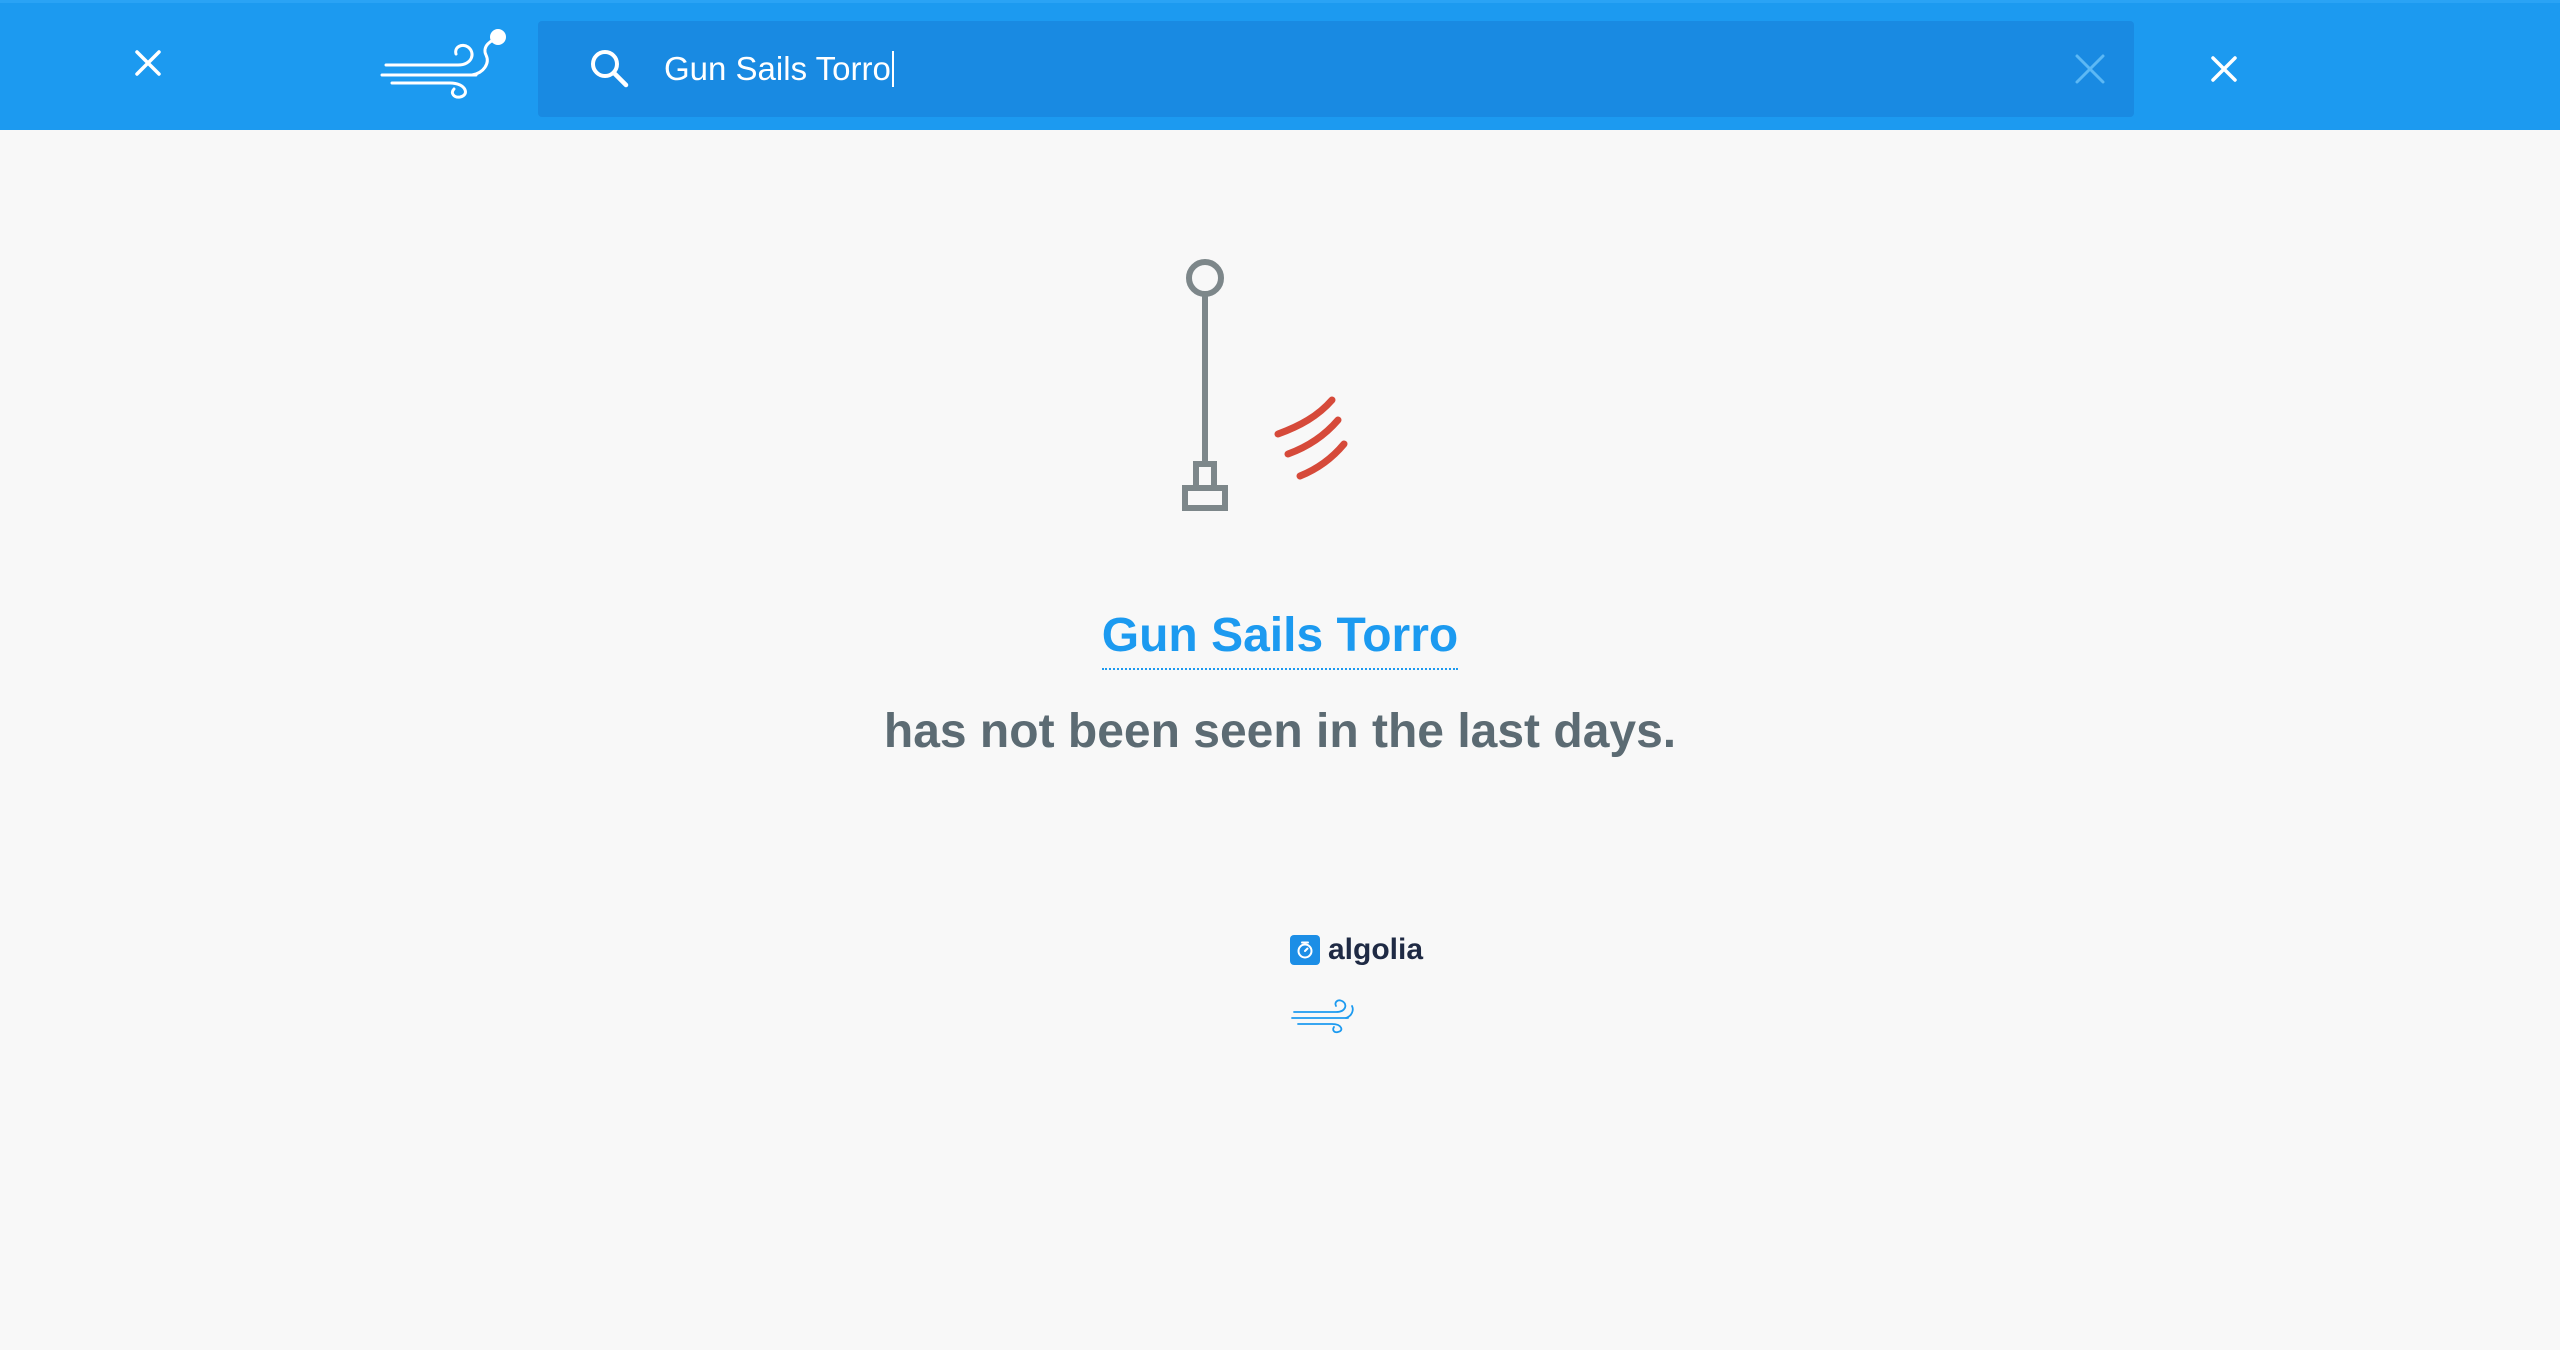 Image resolution: width=2560 pixels, height=1350 pixels. I want to click on powered-by-algolia: algolia, so click(1356, 950).